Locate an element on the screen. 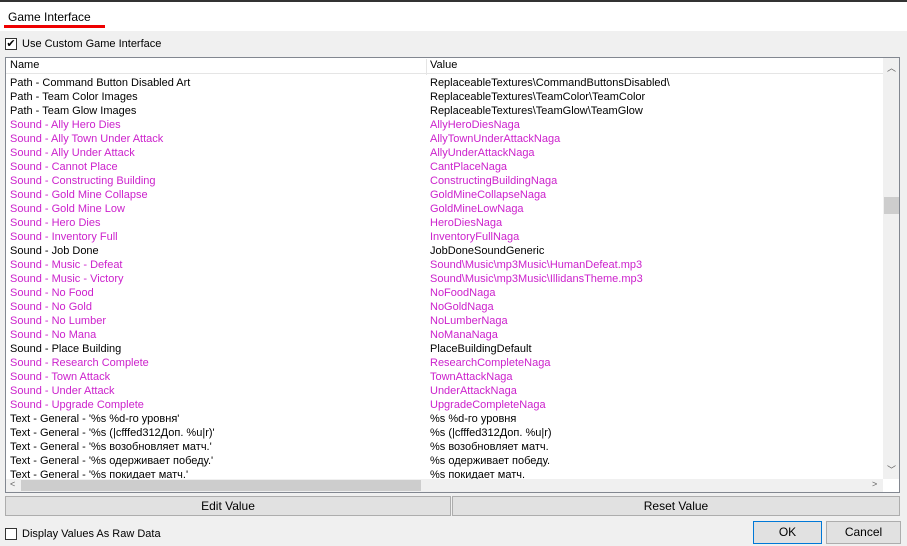 The height and width of the screenshot is (546, 907). column-header-name: Name is located at coordinates (24, 65).